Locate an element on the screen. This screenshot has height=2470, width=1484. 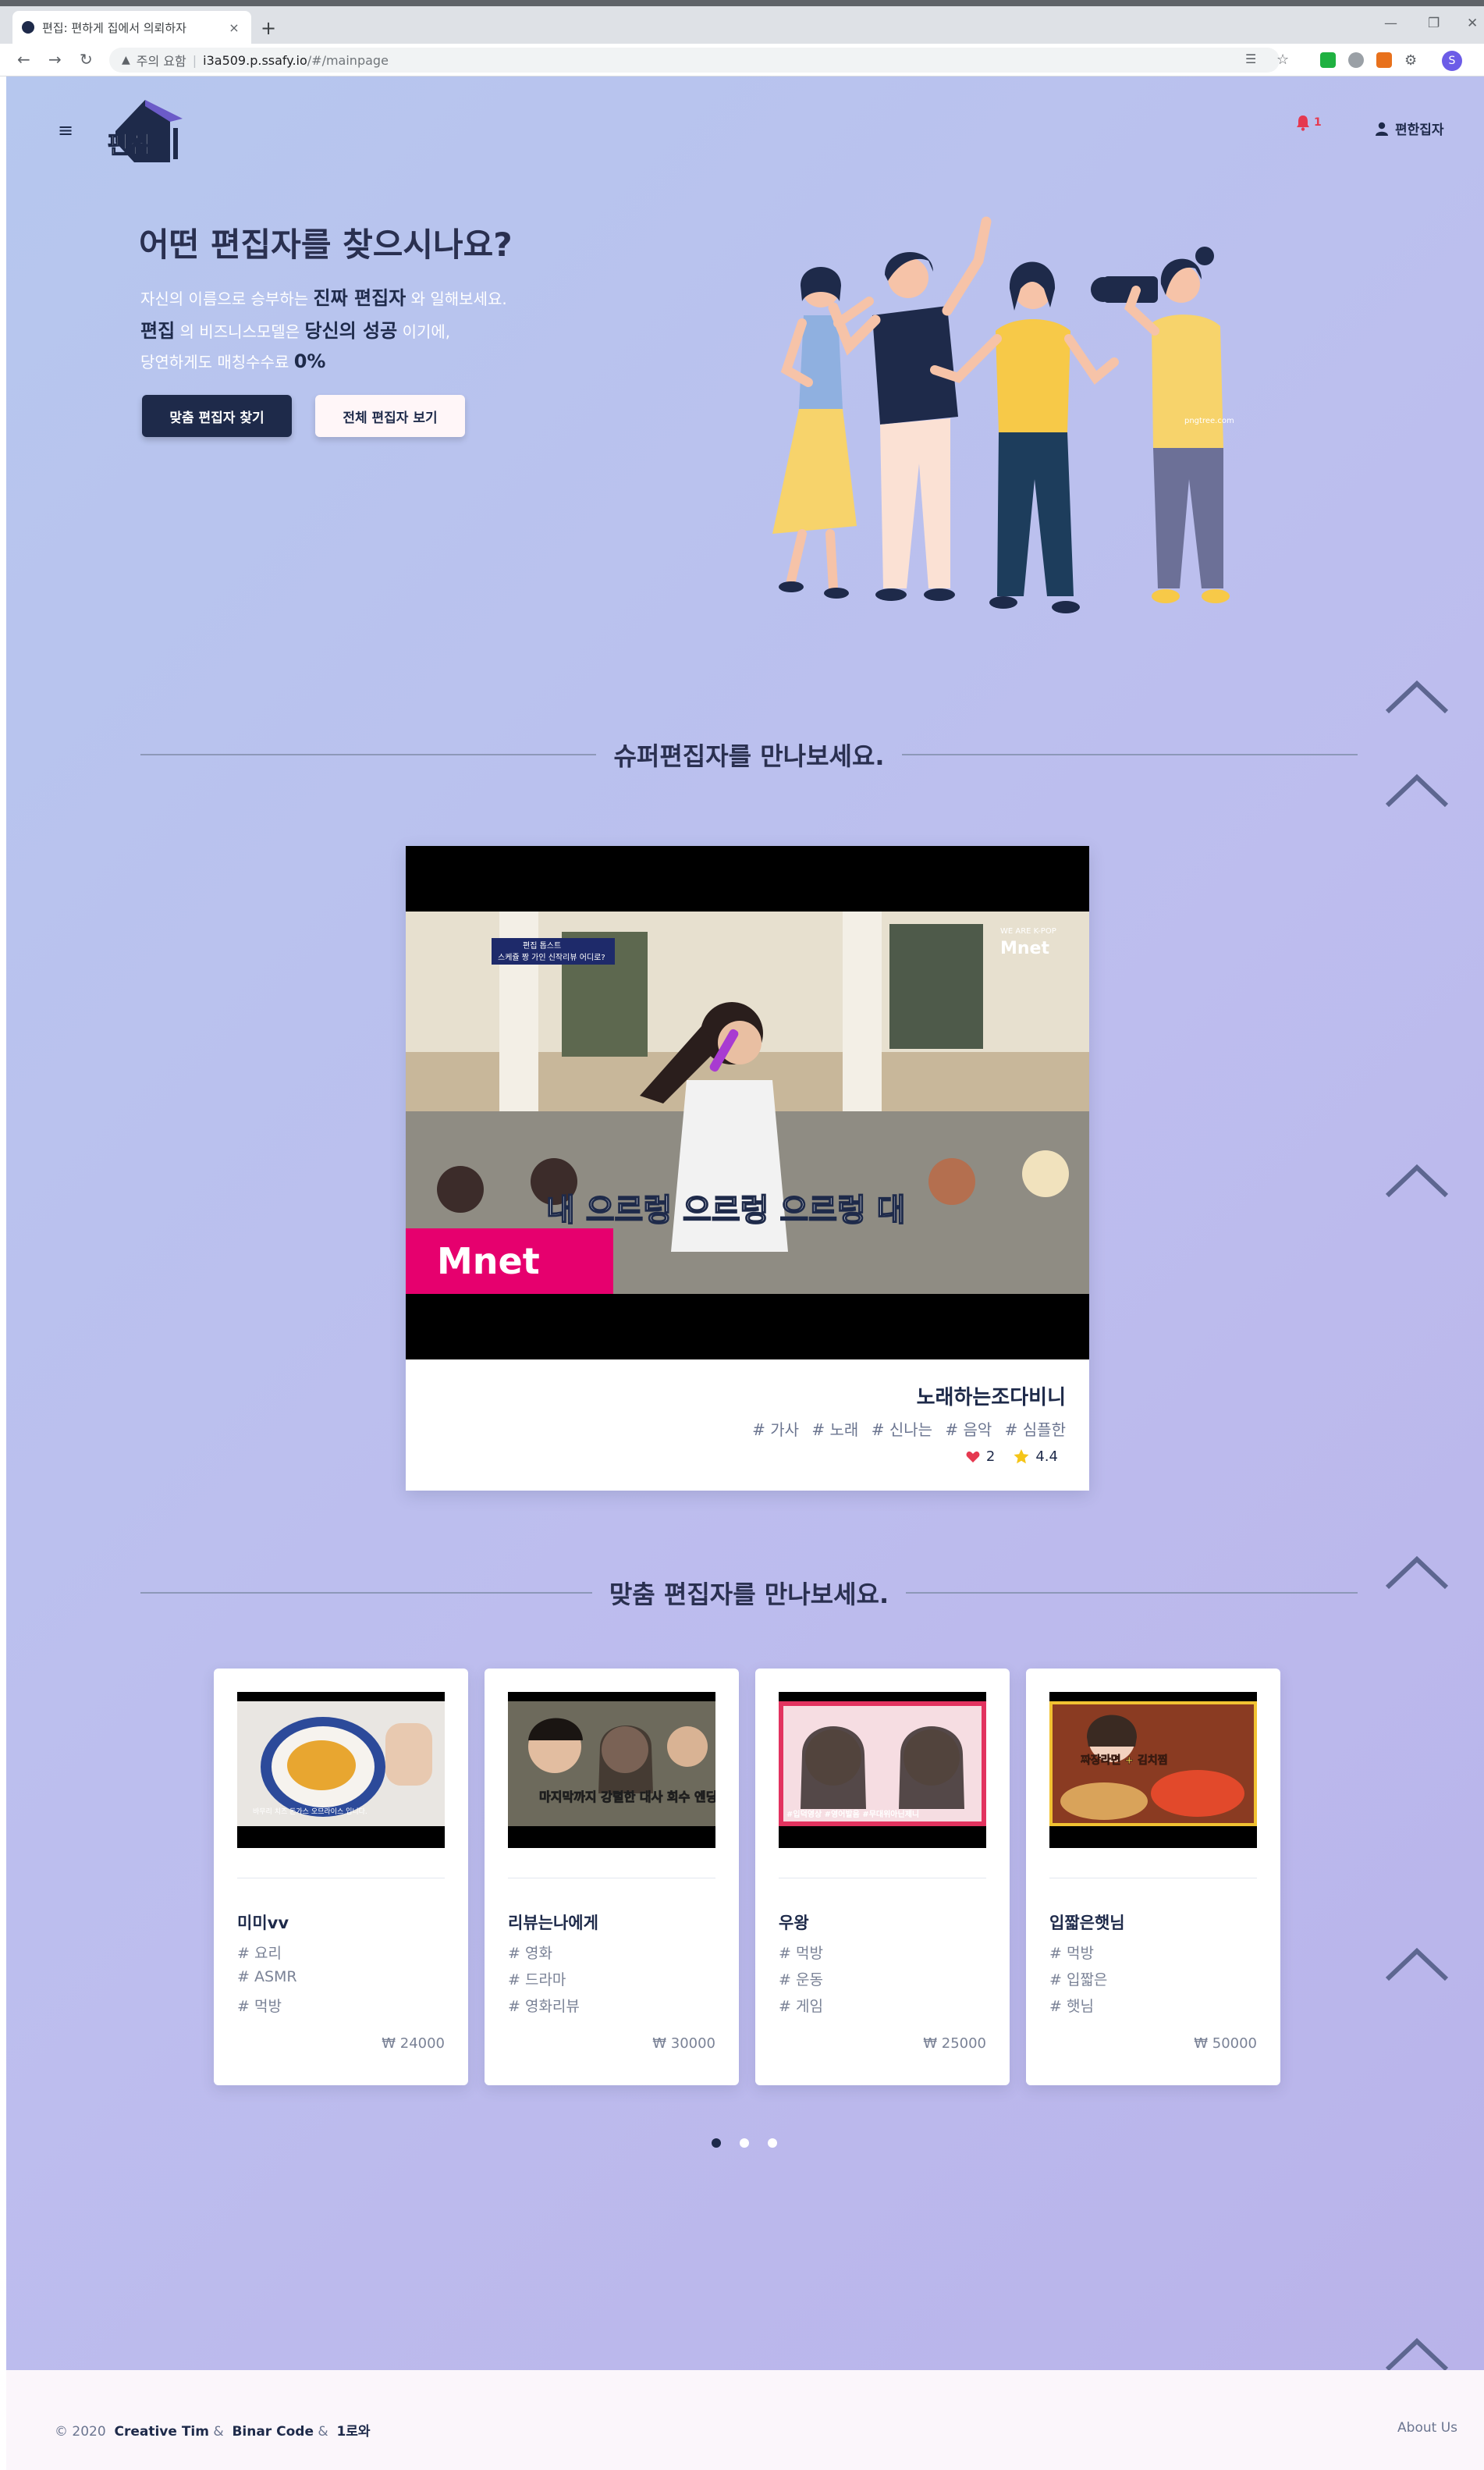
star-icon is located at coordinates (1022, 1456).